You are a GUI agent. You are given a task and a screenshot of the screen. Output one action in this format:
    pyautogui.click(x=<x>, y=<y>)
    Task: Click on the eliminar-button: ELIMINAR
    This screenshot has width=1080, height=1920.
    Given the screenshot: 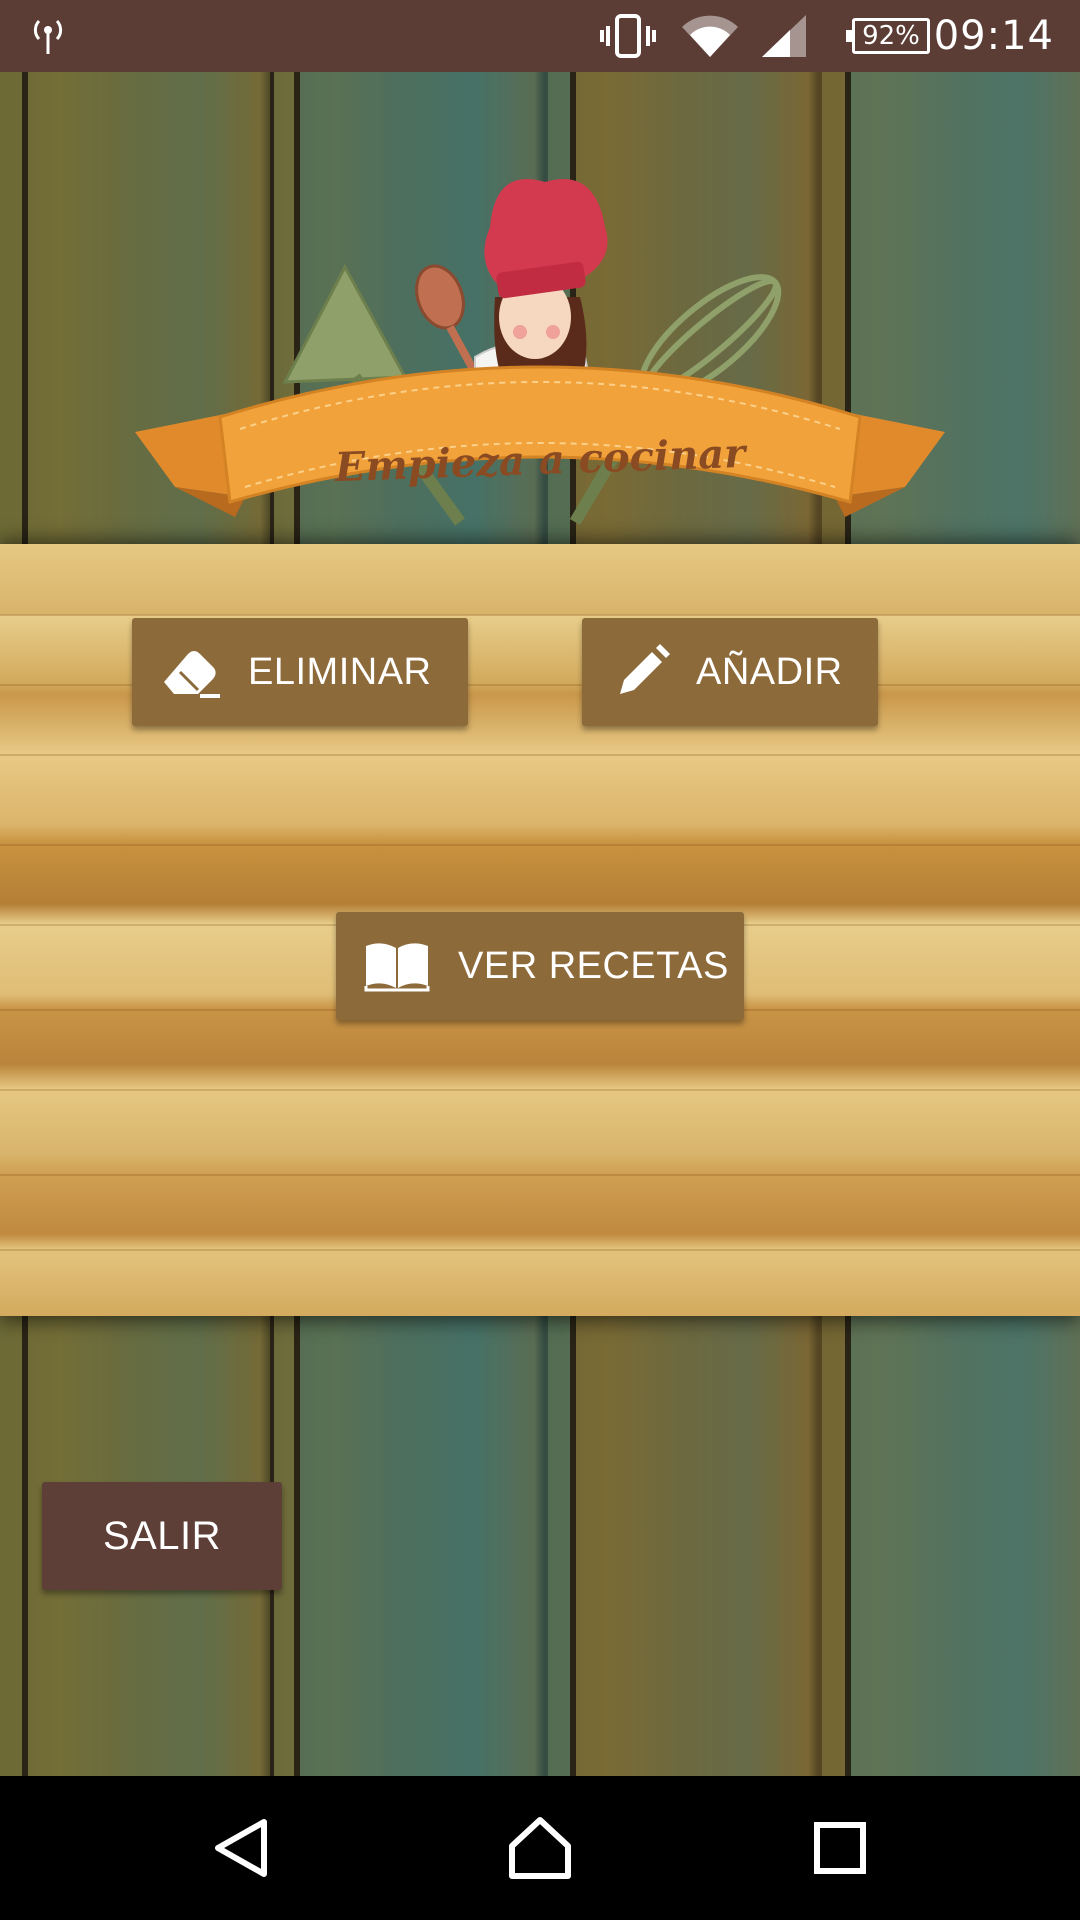 What is the action you would take?
    pyautogui.click(x=300, y=672)
    